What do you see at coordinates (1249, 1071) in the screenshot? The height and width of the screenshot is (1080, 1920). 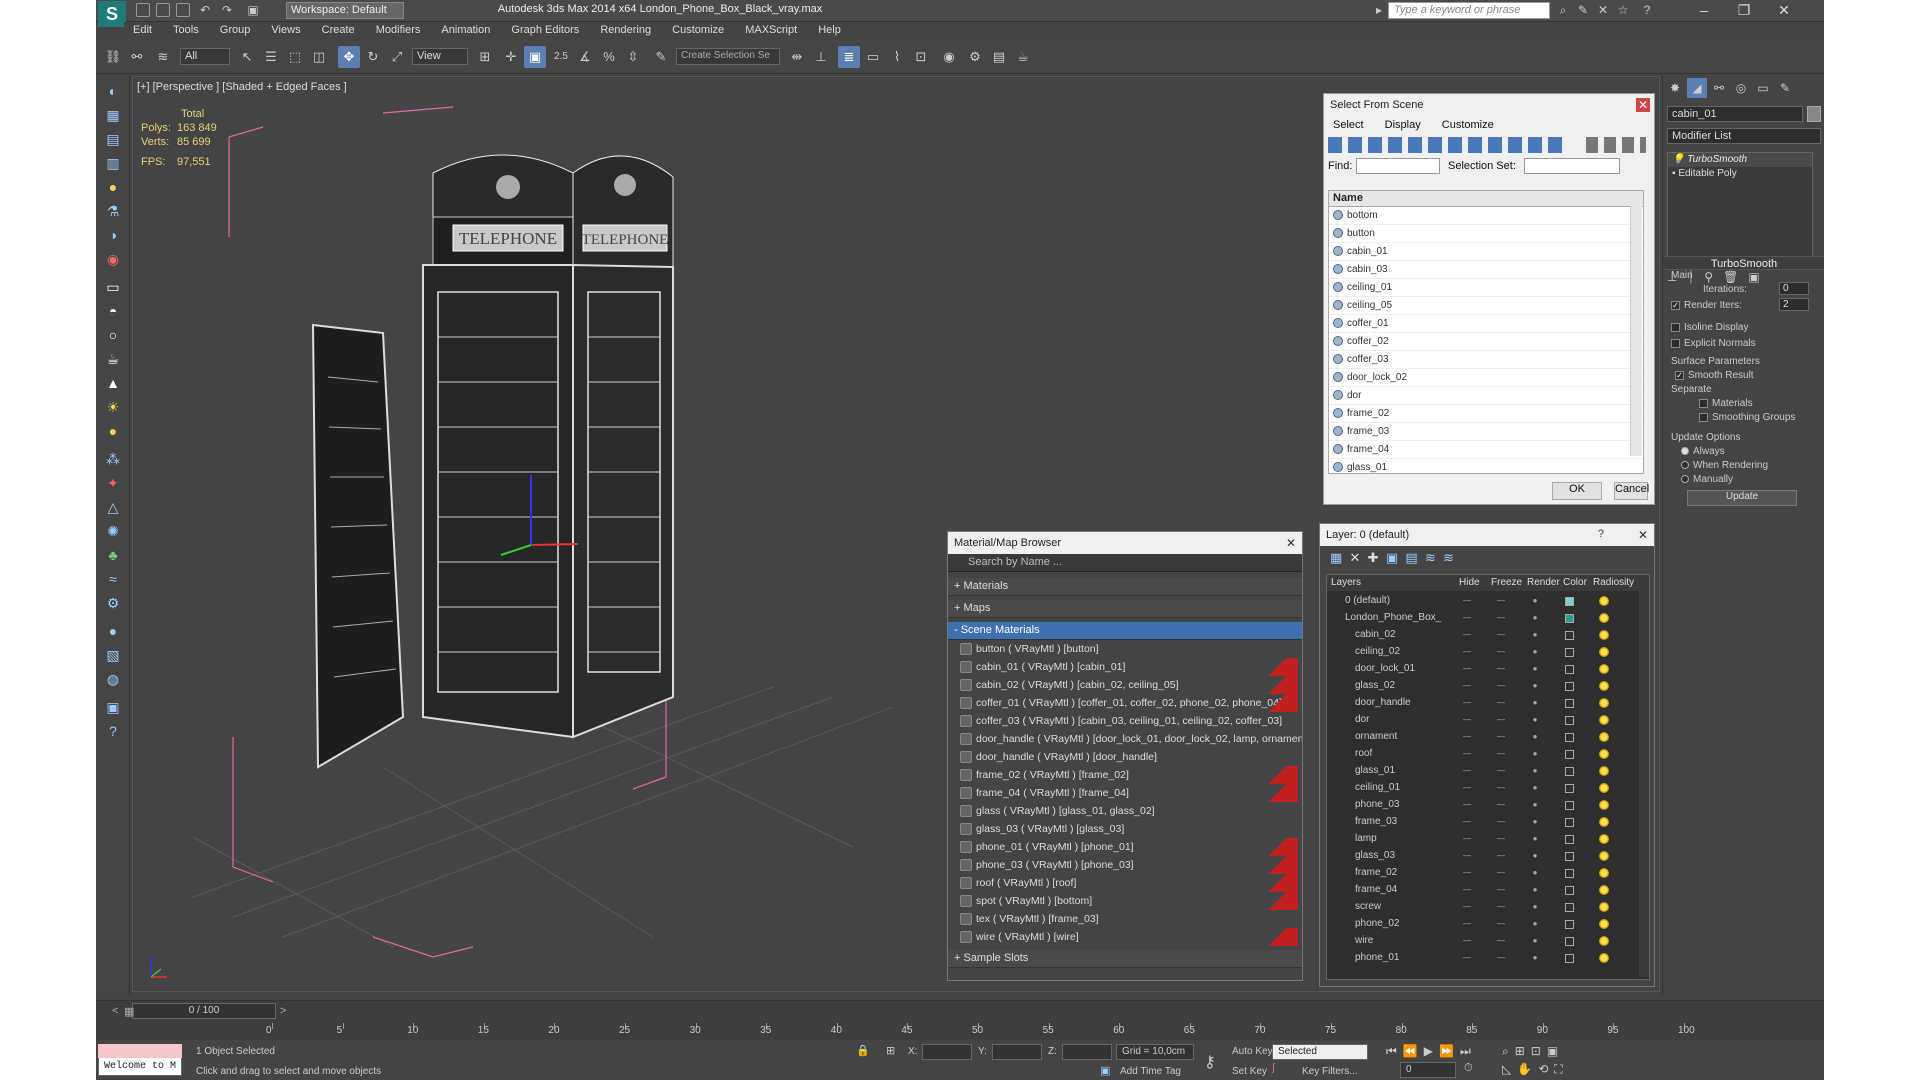 I see `set-key-button: Set Key` at bounding box center [1249, 1071].